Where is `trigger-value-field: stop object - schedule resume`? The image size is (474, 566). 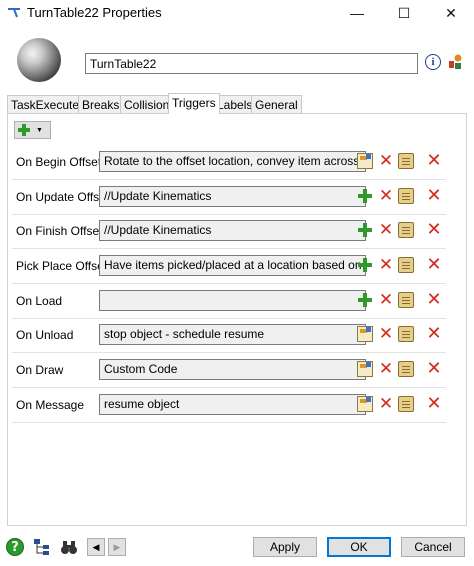 trigger-value-field: stop object - schedule resume is located at coordinates (232, 334).